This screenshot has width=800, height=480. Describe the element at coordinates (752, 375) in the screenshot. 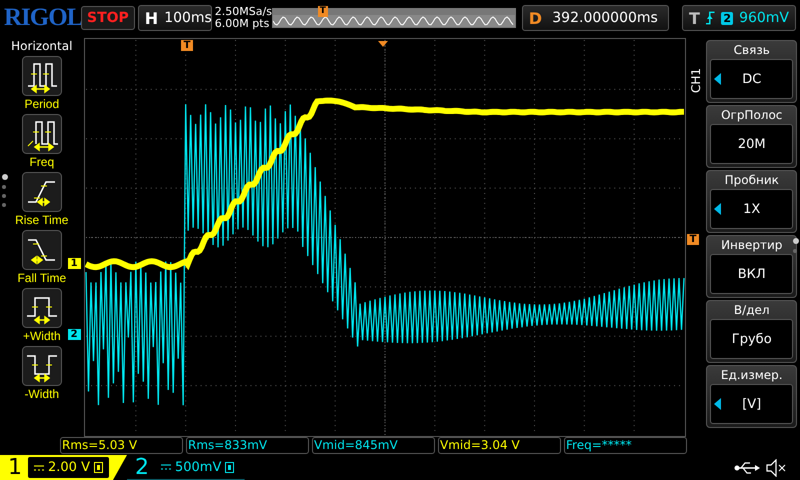

I see `softkey-title: Ед.измер.` at that location.